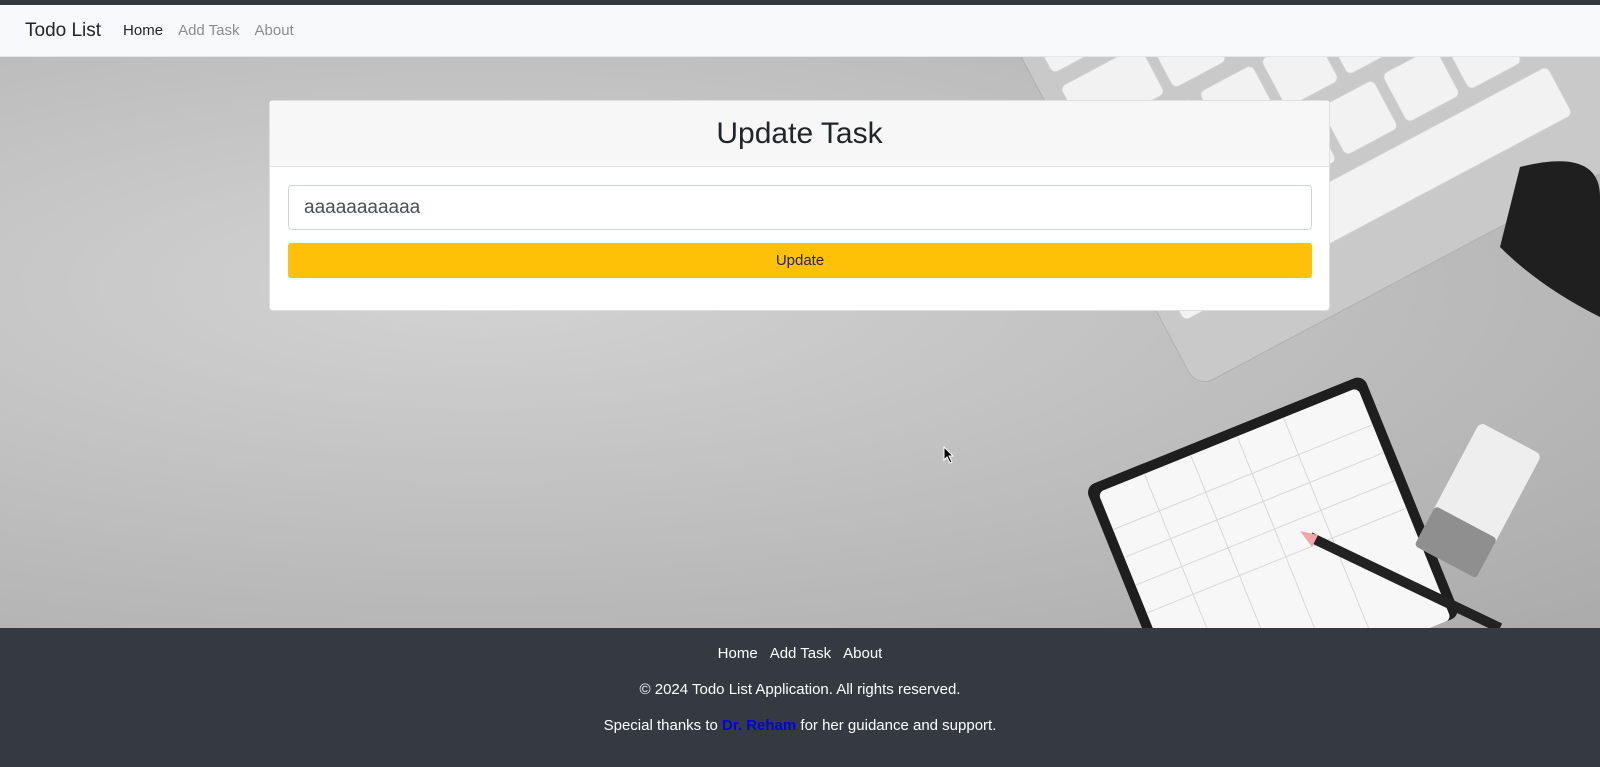  What do you see at coordinates (274, 30) in the screenshot?
I see `nav-link-about: About` at bounding box center [274, 30].